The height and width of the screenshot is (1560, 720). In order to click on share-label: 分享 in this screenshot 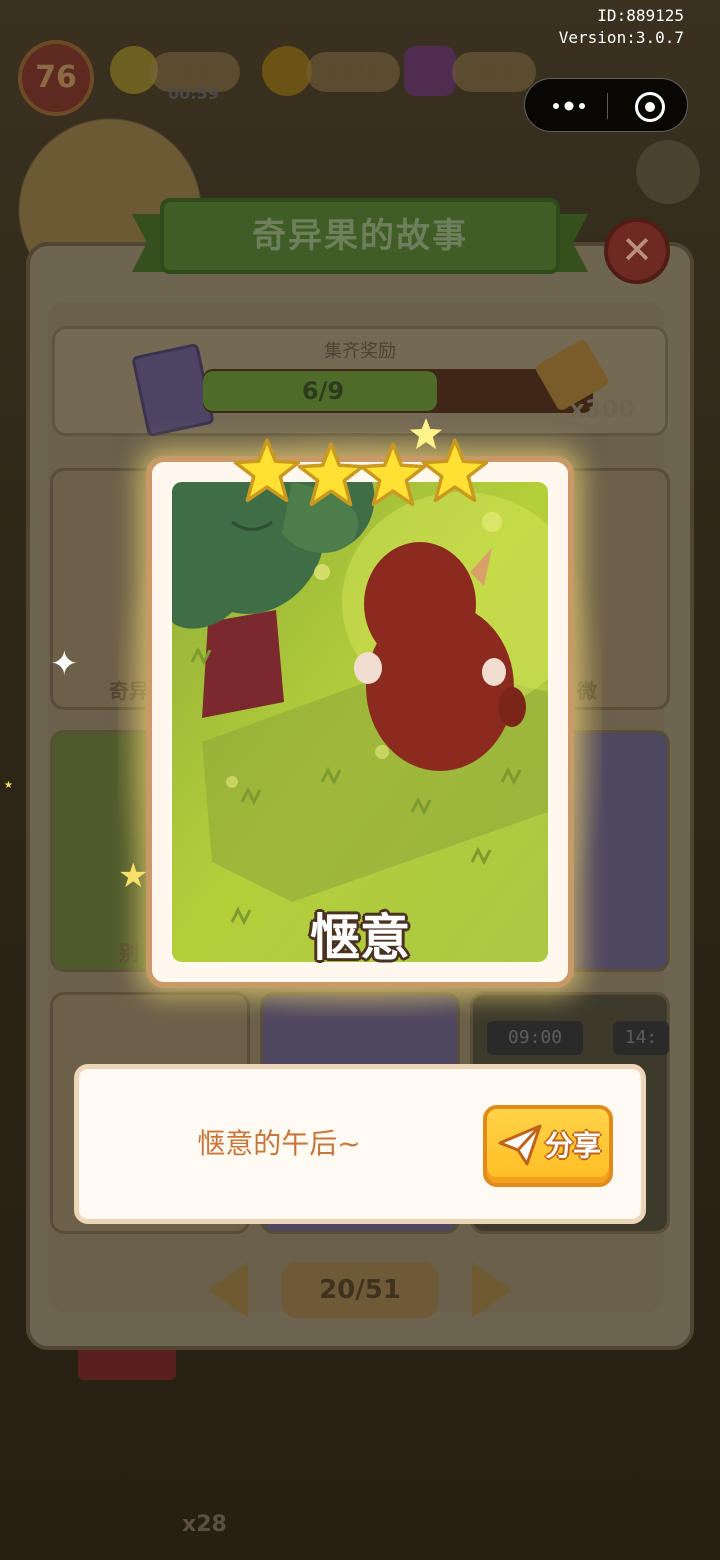, I will do `click(573, 1145)`.